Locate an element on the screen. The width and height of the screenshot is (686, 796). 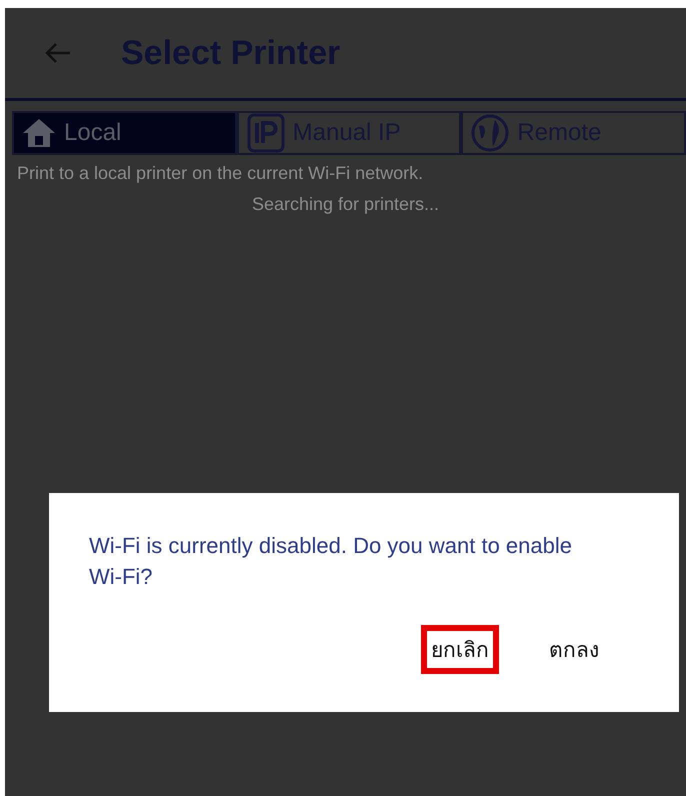
back-arrow-icon is located at coordinates (58, 53).